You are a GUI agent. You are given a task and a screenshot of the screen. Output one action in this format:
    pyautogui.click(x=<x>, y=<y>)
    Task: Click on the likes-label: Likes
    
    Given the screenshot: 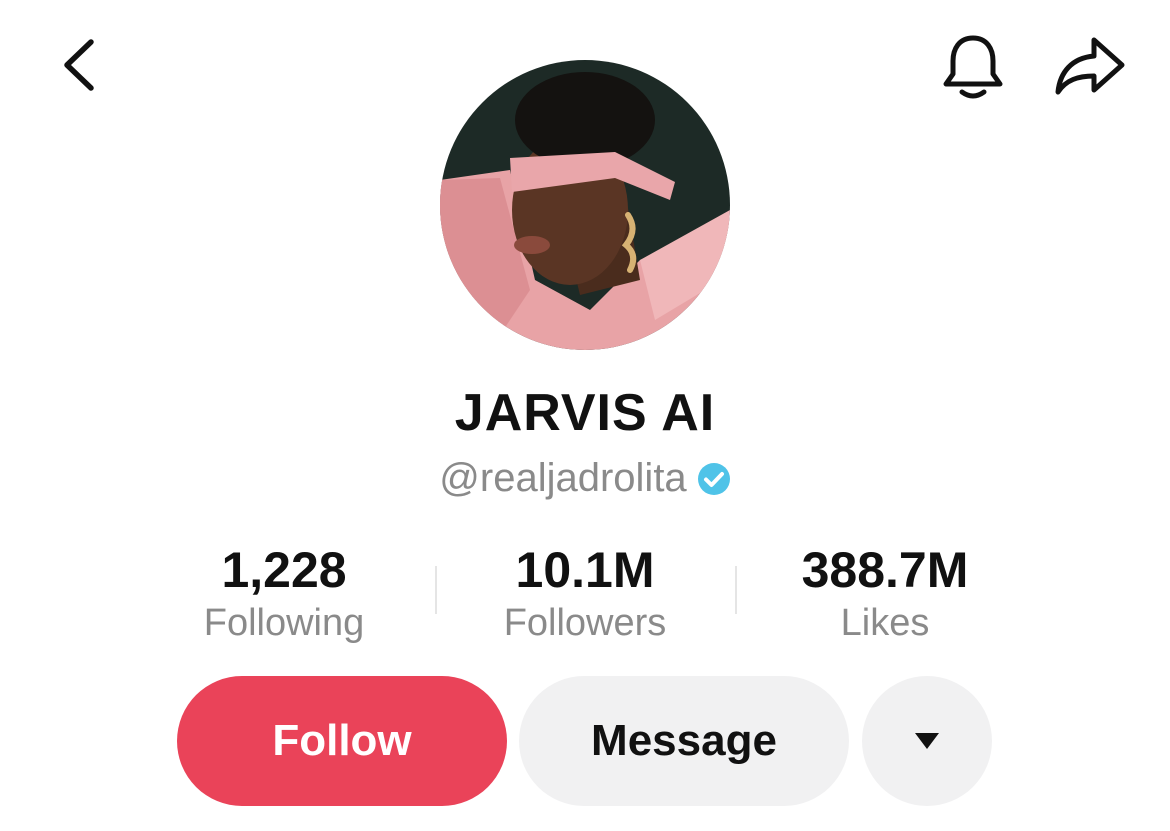 What is the action you would take?
    pyautogui.click(x=885, y=623)
    